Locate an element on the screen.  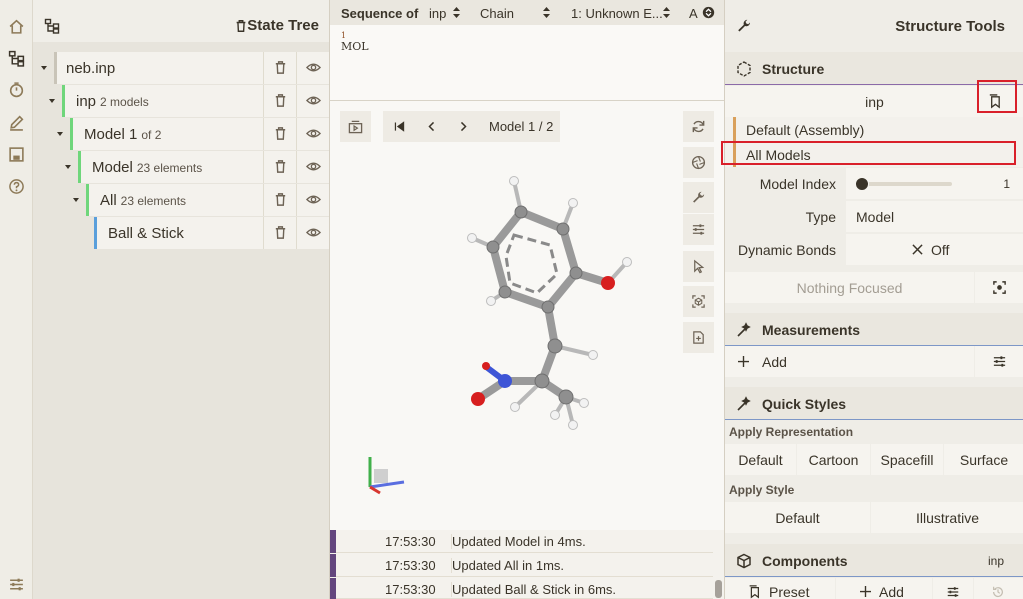
quick-styles-section-header: Quick Styles is located at coordinates (874, 403).